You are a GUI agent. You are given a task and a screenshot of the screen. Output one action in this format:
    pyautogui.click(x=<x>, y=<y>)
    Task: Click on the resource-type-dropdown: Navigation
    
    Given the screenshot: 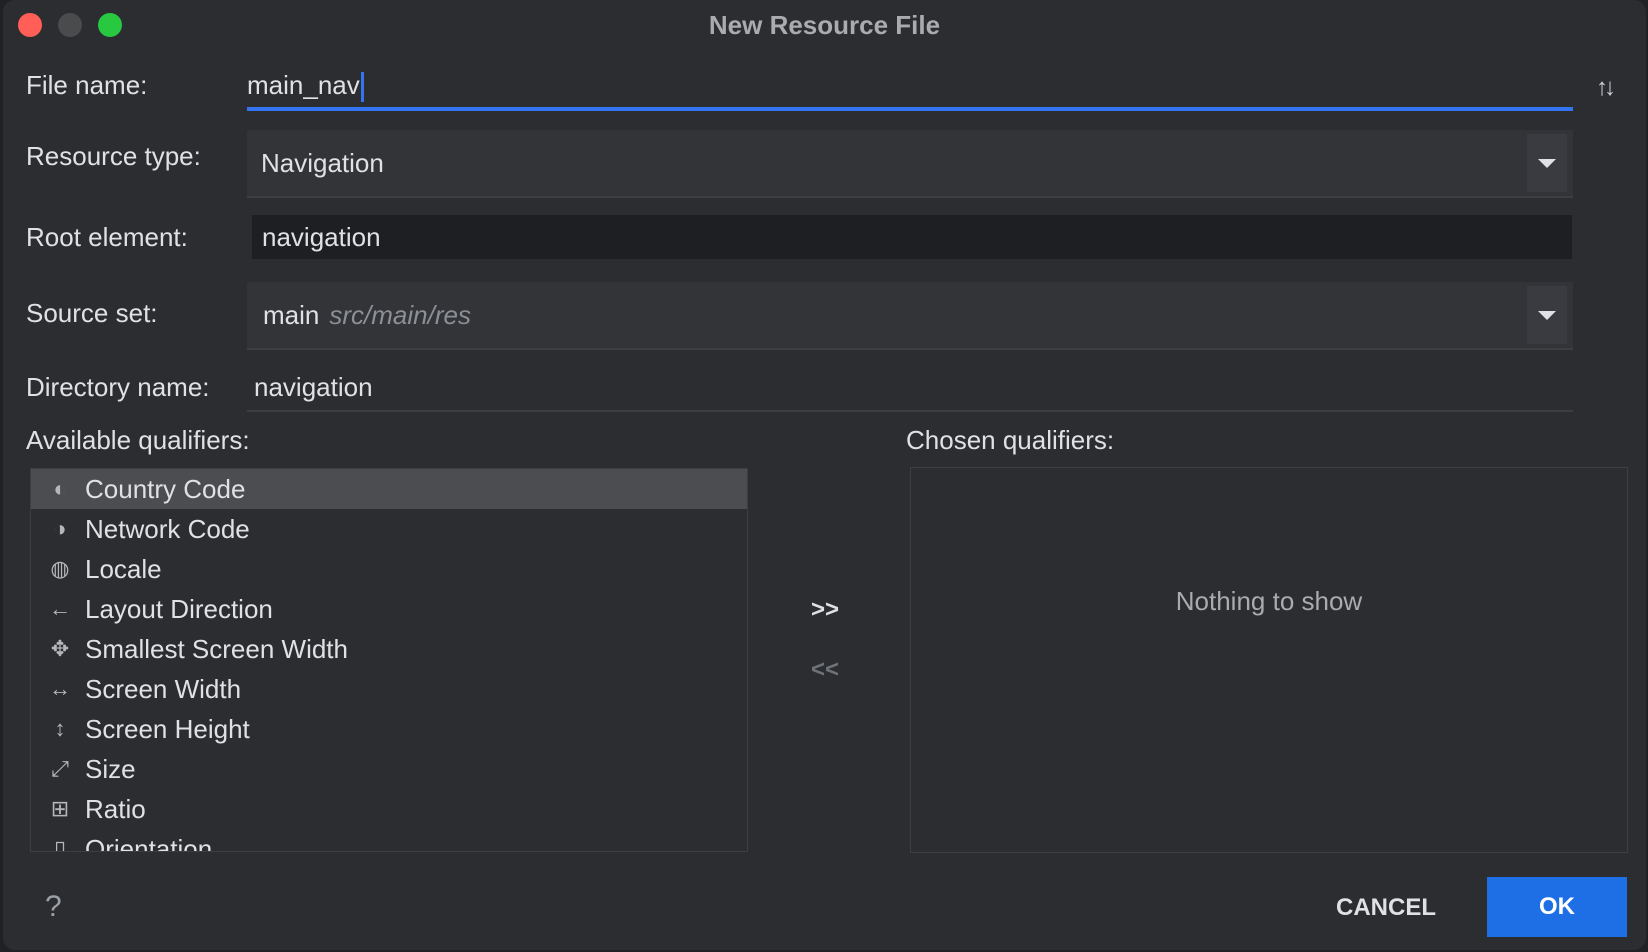 What is the action you would take?
    pyautogui.click(x=910, y=164)
    